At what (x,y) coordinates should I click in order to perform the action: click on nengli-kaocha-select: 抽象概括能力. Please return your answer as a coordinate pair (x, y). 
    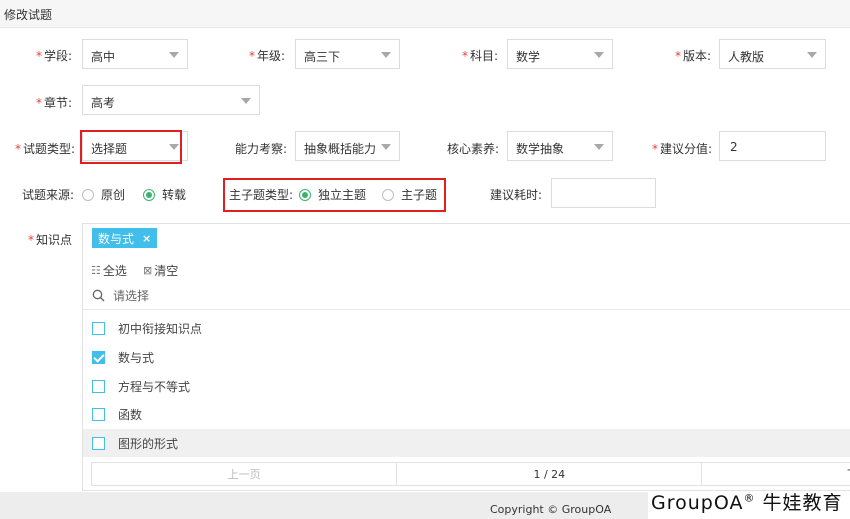
    Looking at the image, I should click on (347, 146).